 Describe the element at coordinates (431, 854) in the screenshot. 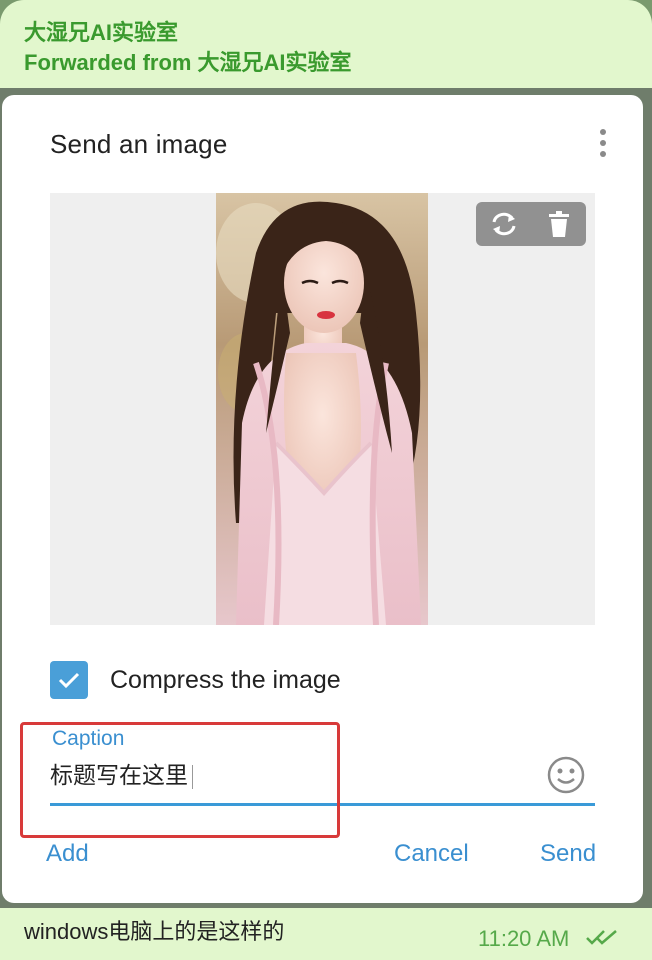

I see `cancel-button: Cancel` at that location.